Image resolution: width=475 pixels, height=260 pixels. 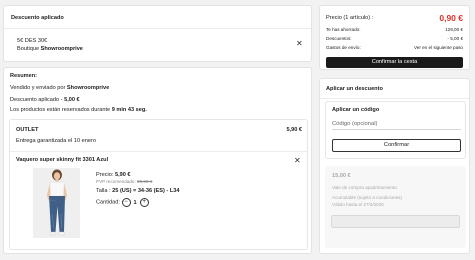 I want to click on product-image, so click(x=56, y=203).